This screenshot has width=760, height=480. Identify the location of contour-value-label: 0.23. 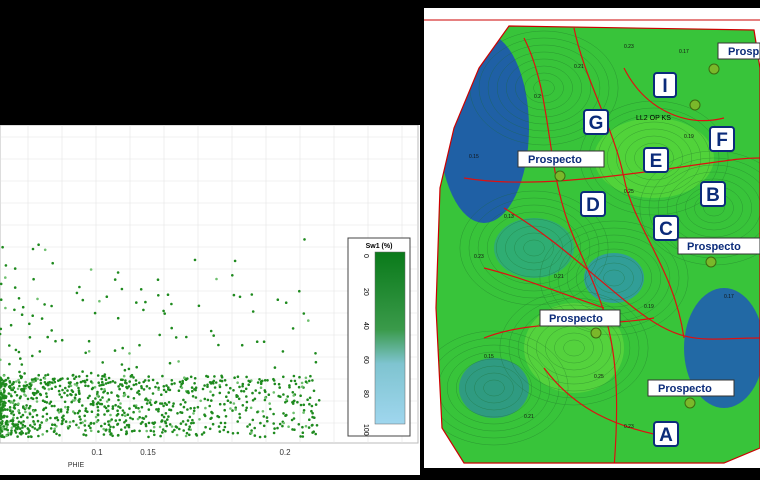
(479, 257).